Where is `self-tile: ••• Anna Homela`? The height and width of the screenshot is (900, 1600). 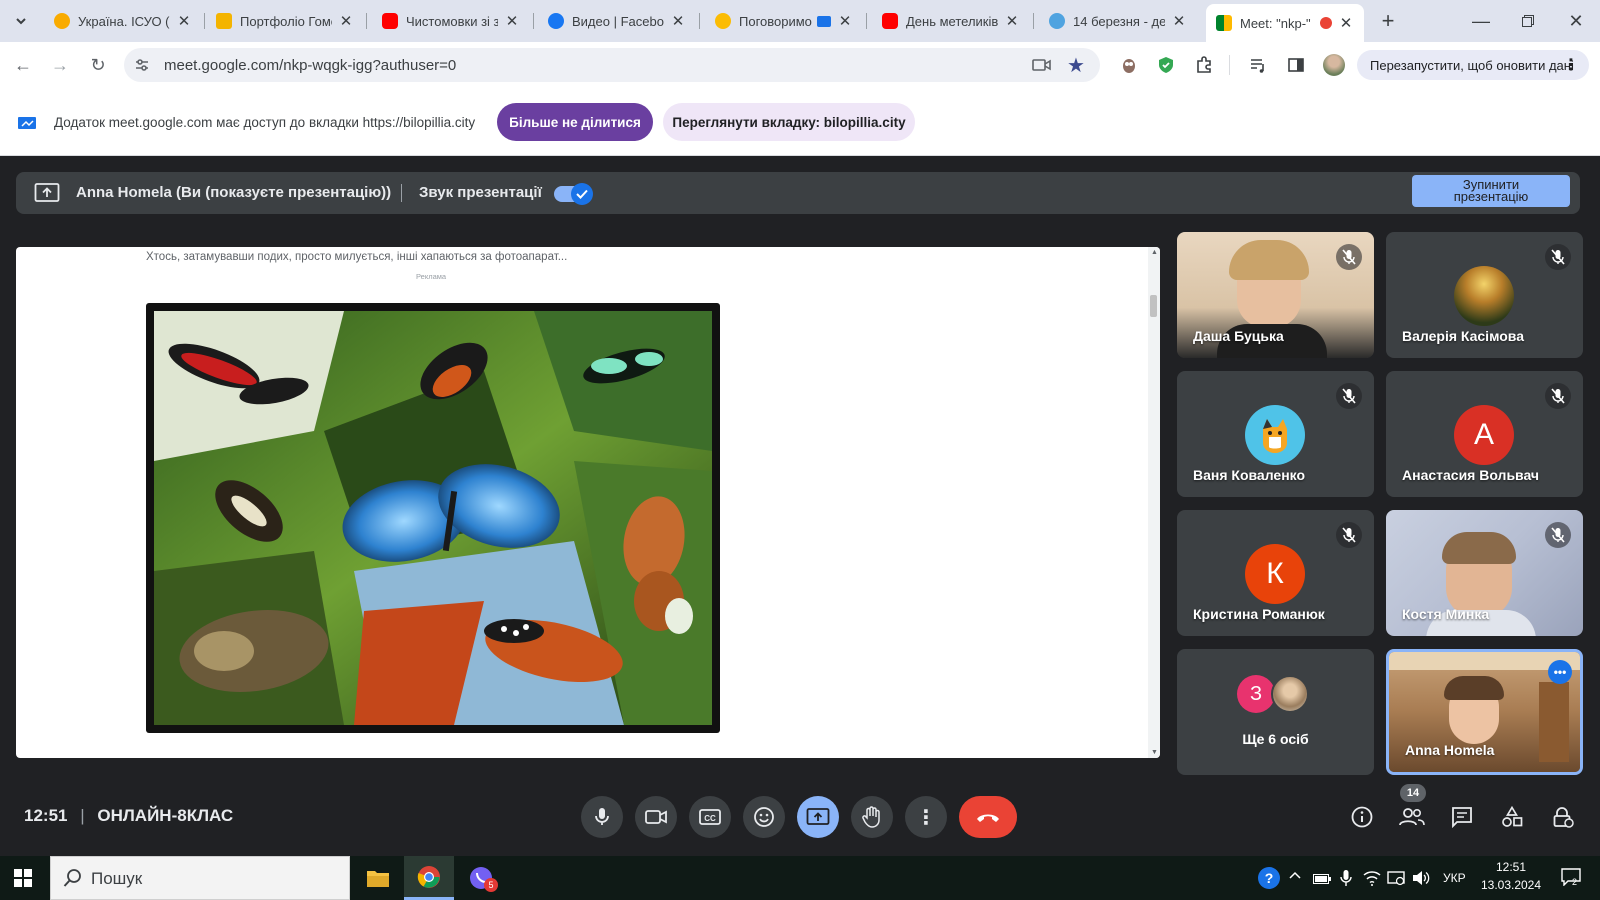 self-tile: ••• Anna Homela is located at coordinates (1484, 712).